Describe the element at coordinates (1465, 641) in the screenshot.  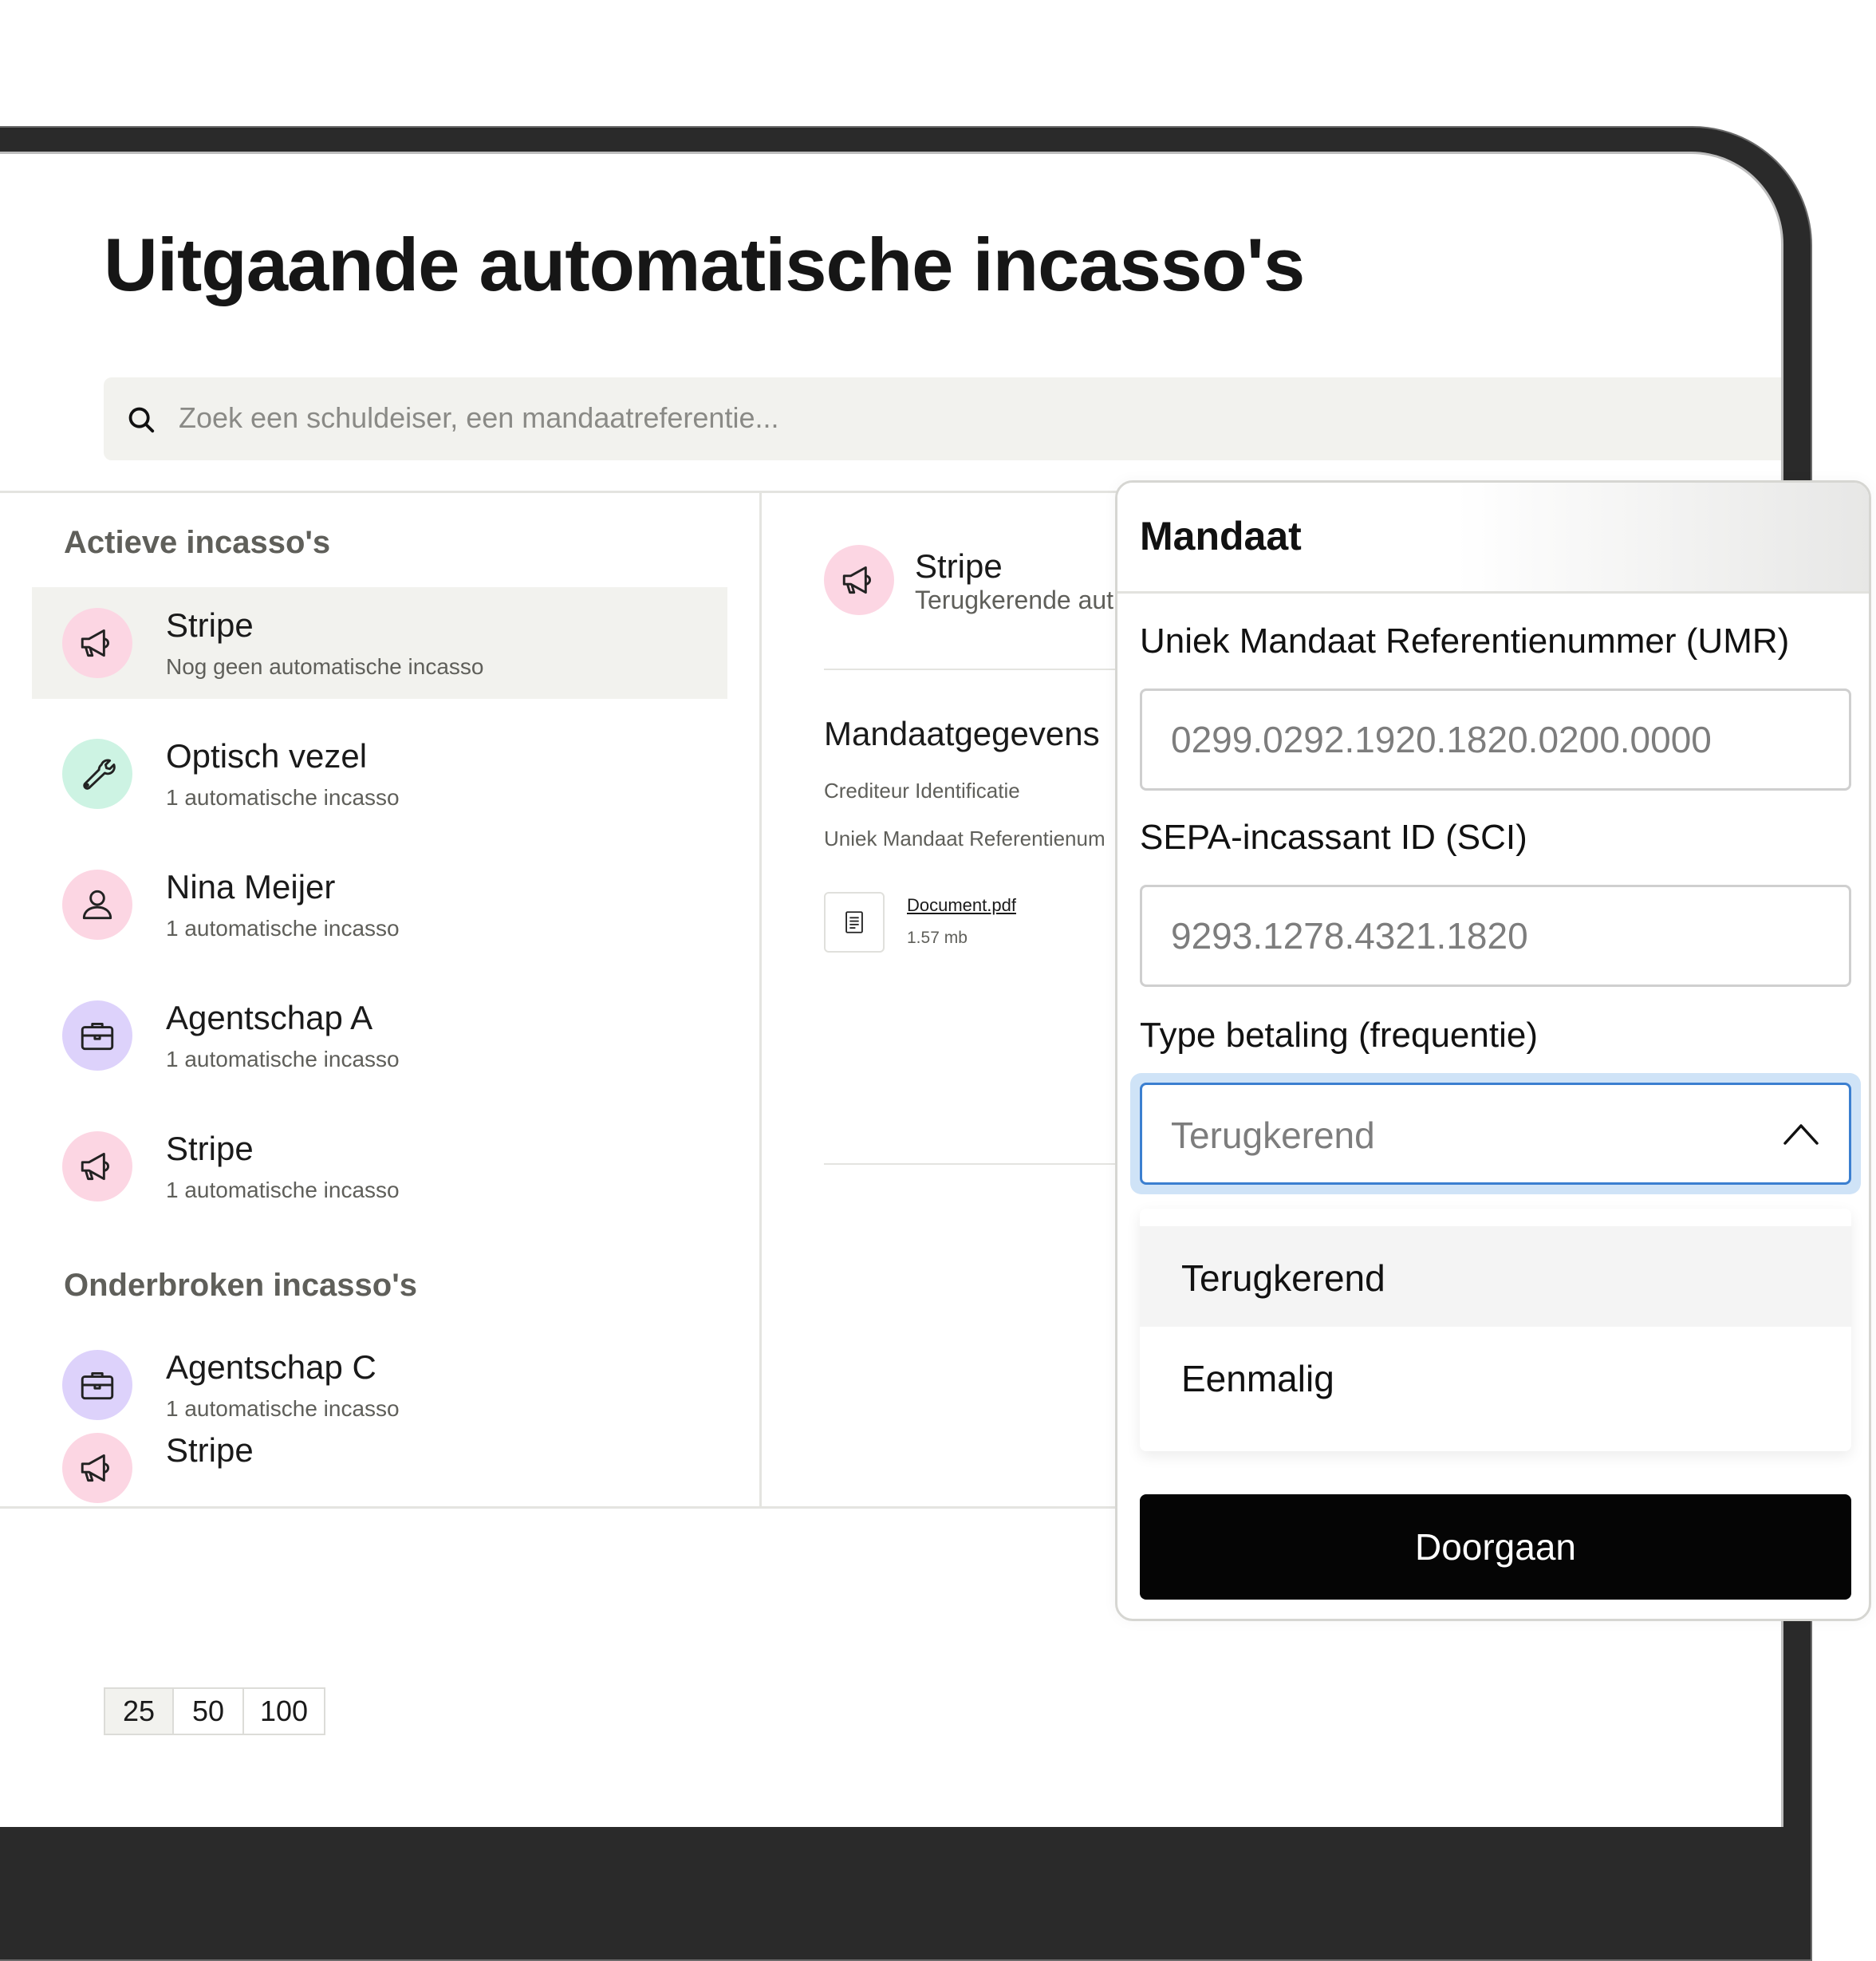
I see `umr-label: Uniek Mandaat Referentienummer (UMR)` at that location.